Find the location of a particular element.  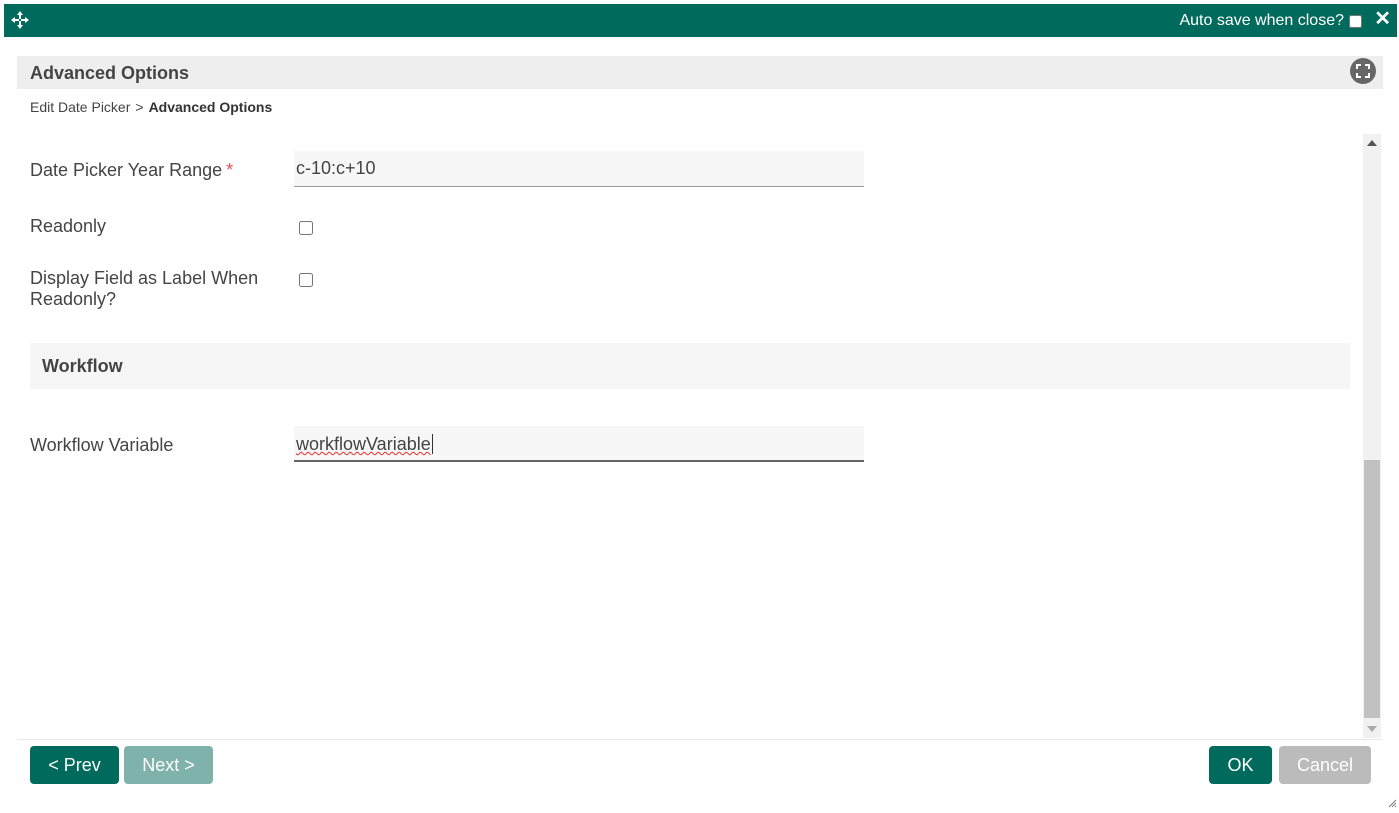

breadcrumb-current: Advanced Options is located at coordinates (210, 107).